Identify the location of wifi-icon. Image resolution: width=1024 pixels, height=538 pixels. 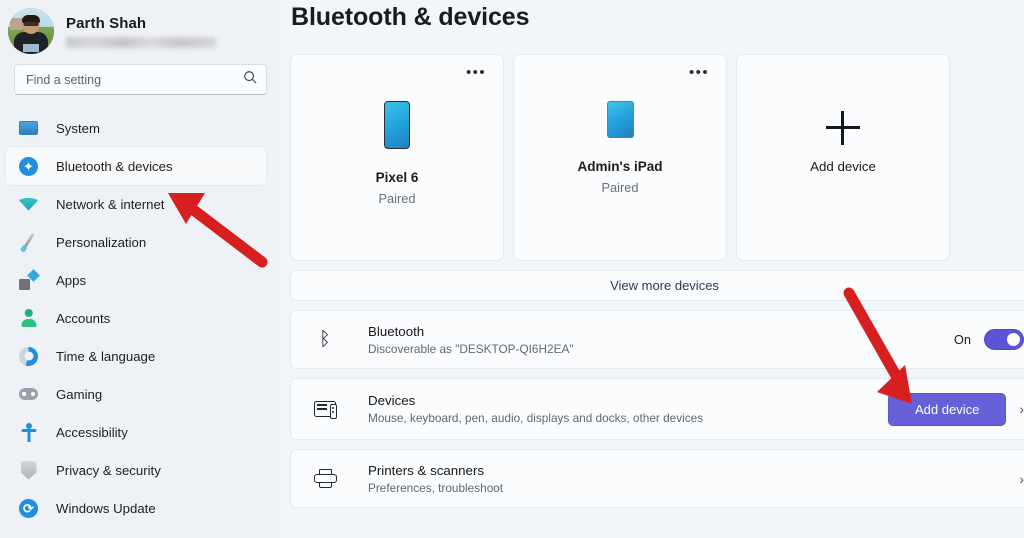
(28, 204).